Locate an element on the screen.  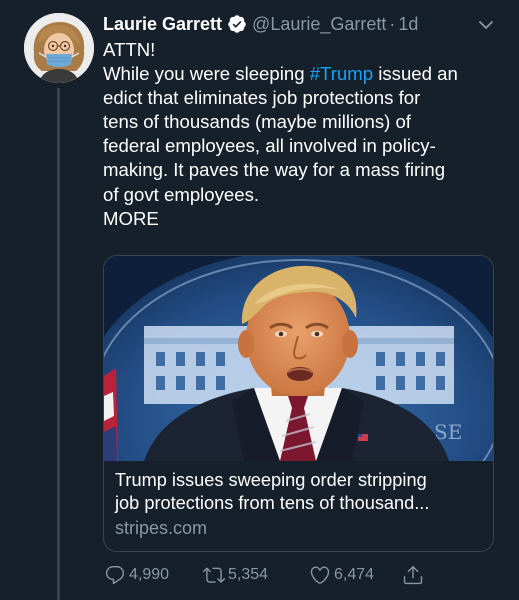
card-title-line: Trump issues sweeping order stripping is located at coordinates (271, 480).